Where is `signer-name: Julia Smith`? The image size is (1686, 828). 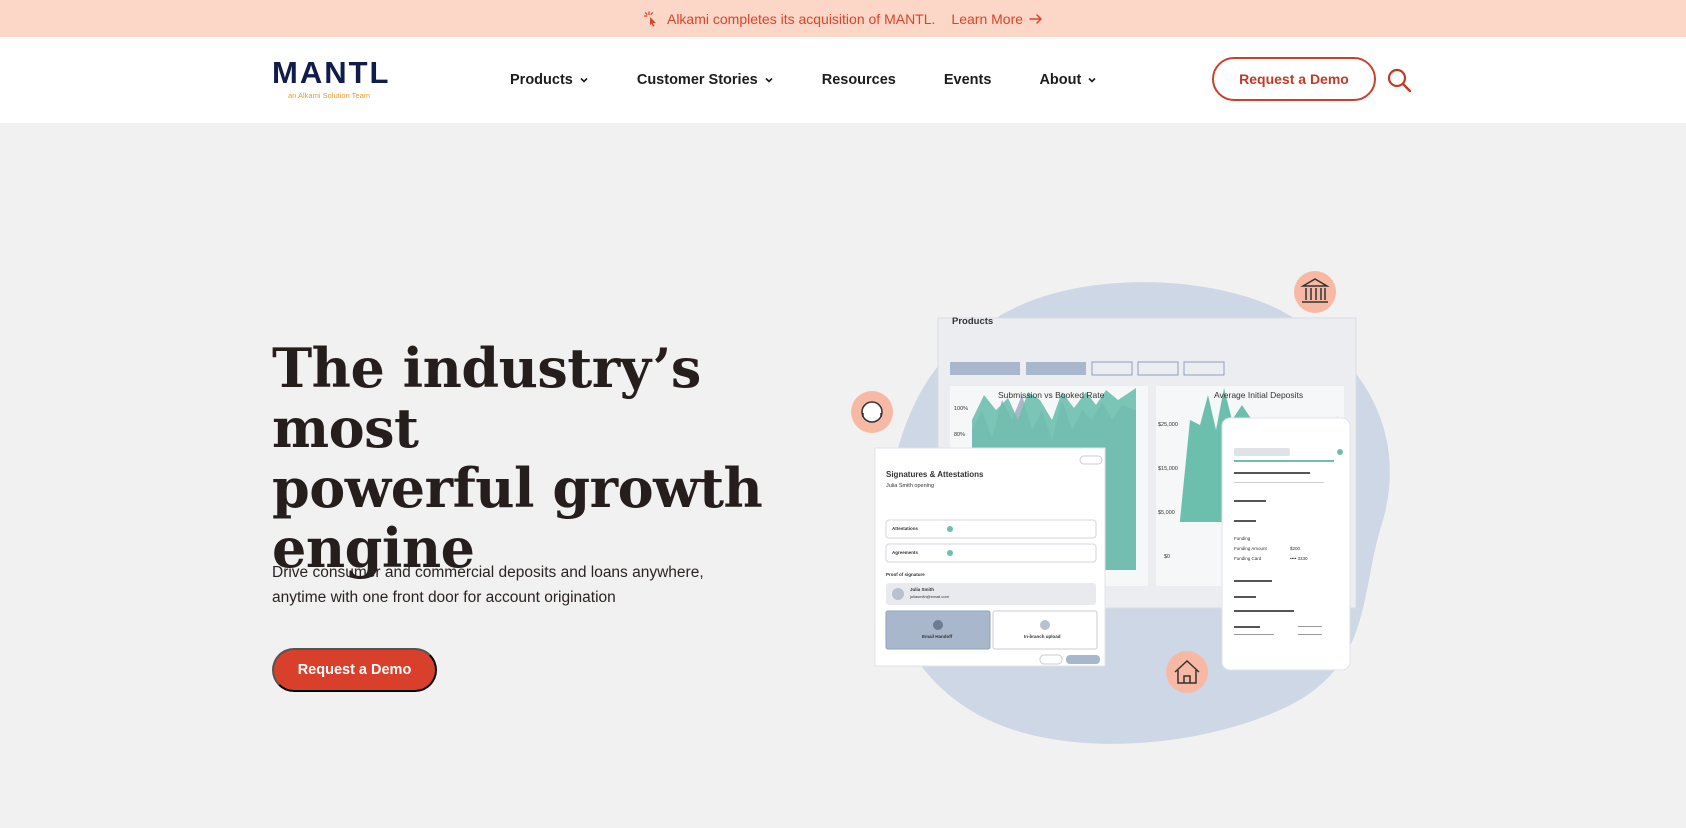 signer-name: Julia Smith is located at coordinates (922, 589).